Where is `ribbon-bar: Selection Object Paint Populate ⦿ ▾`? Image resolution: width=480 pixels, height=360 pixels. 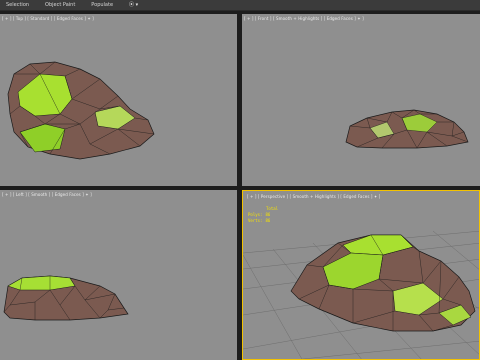
ribbon-bar: Selection Object Paint Populate ⦿ ▾ is located at coordinates (240, 5).